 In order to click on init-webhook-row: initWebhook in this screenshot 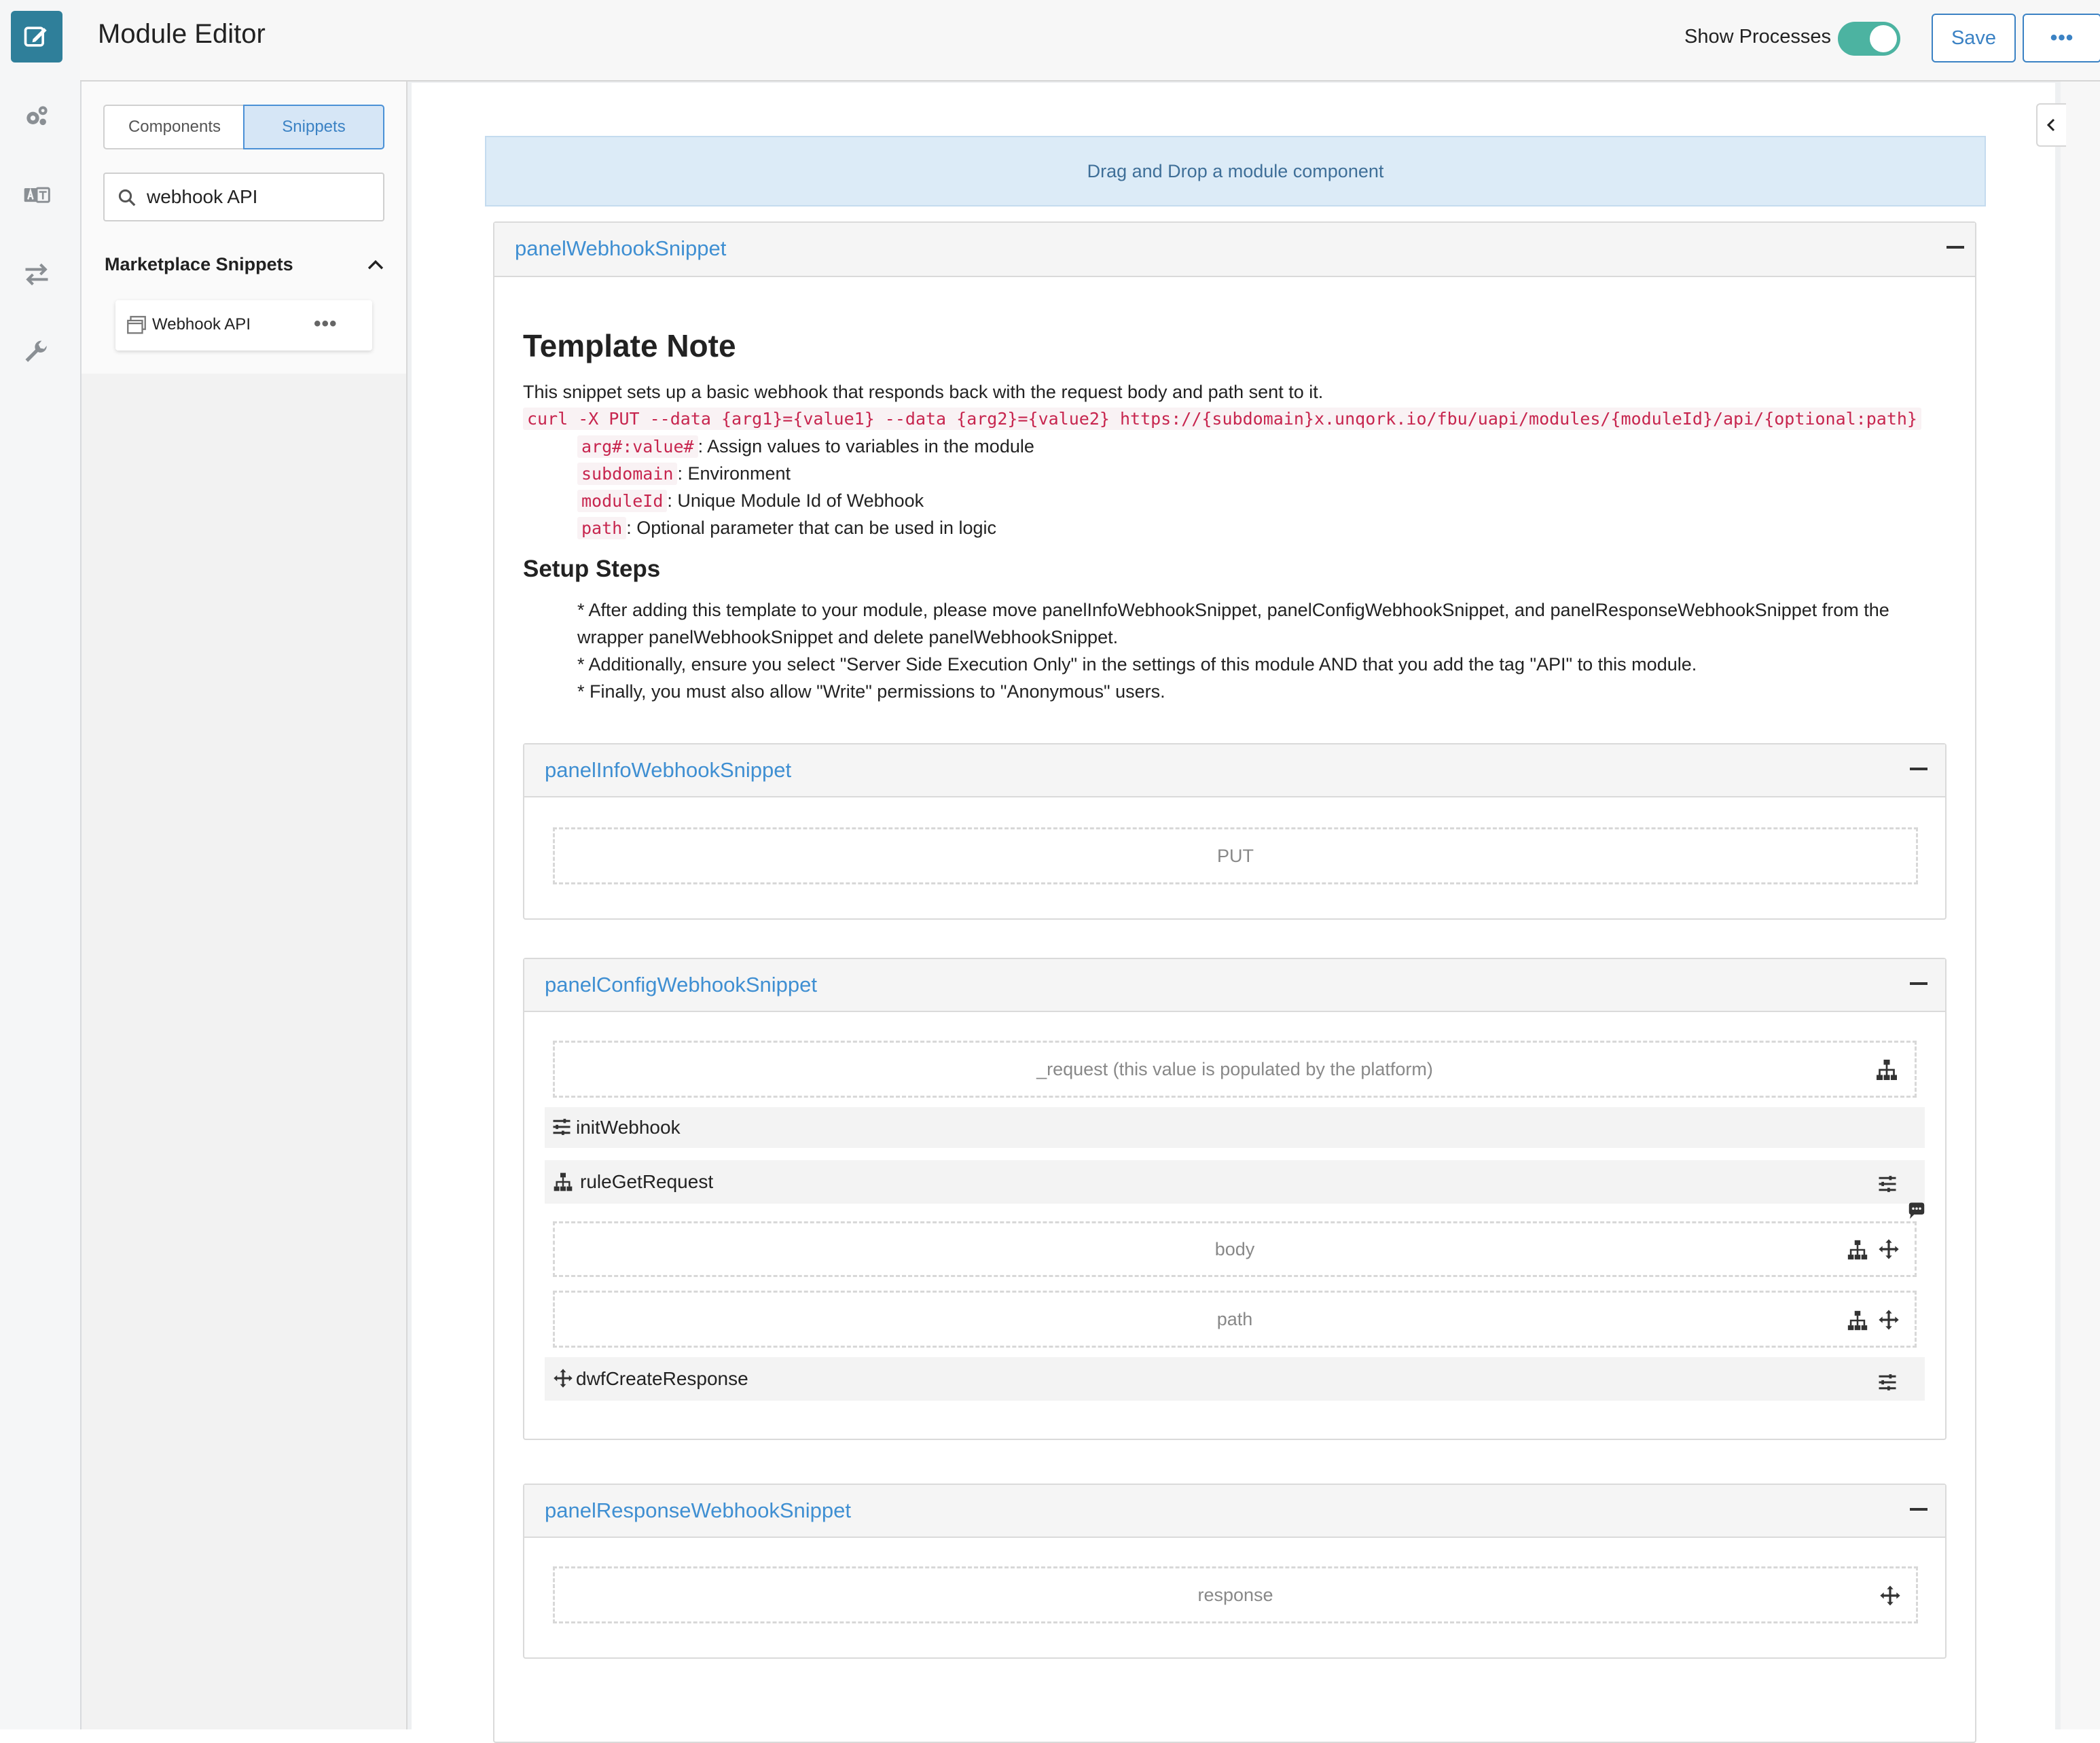, I will do `click(1235, 1127)`.